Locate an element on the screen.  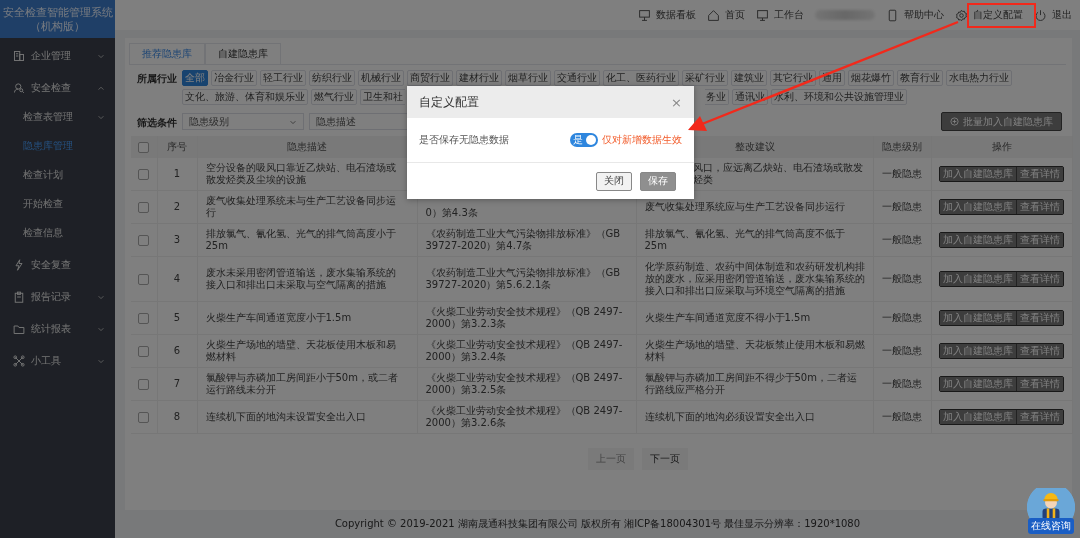
power-icon is located at coordinates (1040, 15).